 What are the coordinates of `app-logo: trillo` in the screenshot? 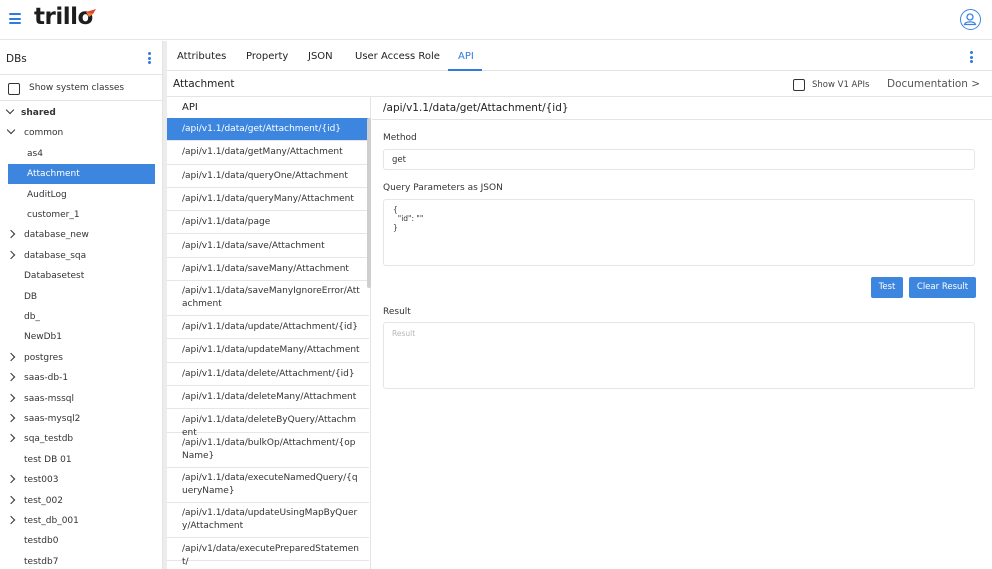 It's located at (63, 17).